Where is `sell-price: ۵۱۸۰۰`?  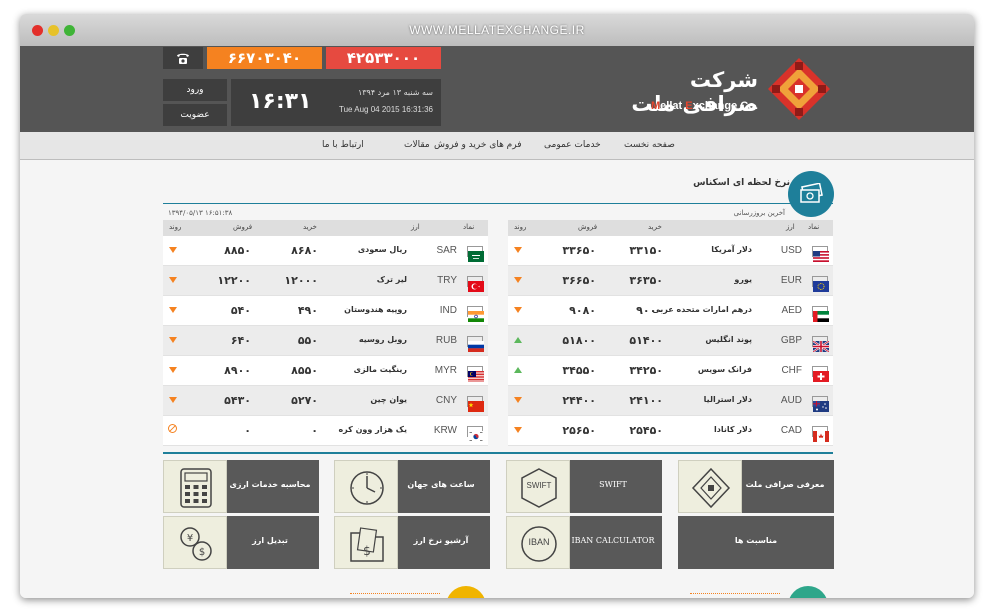 sell-price: ۵۱۸۰۰ is located at coordinates (579, 340).